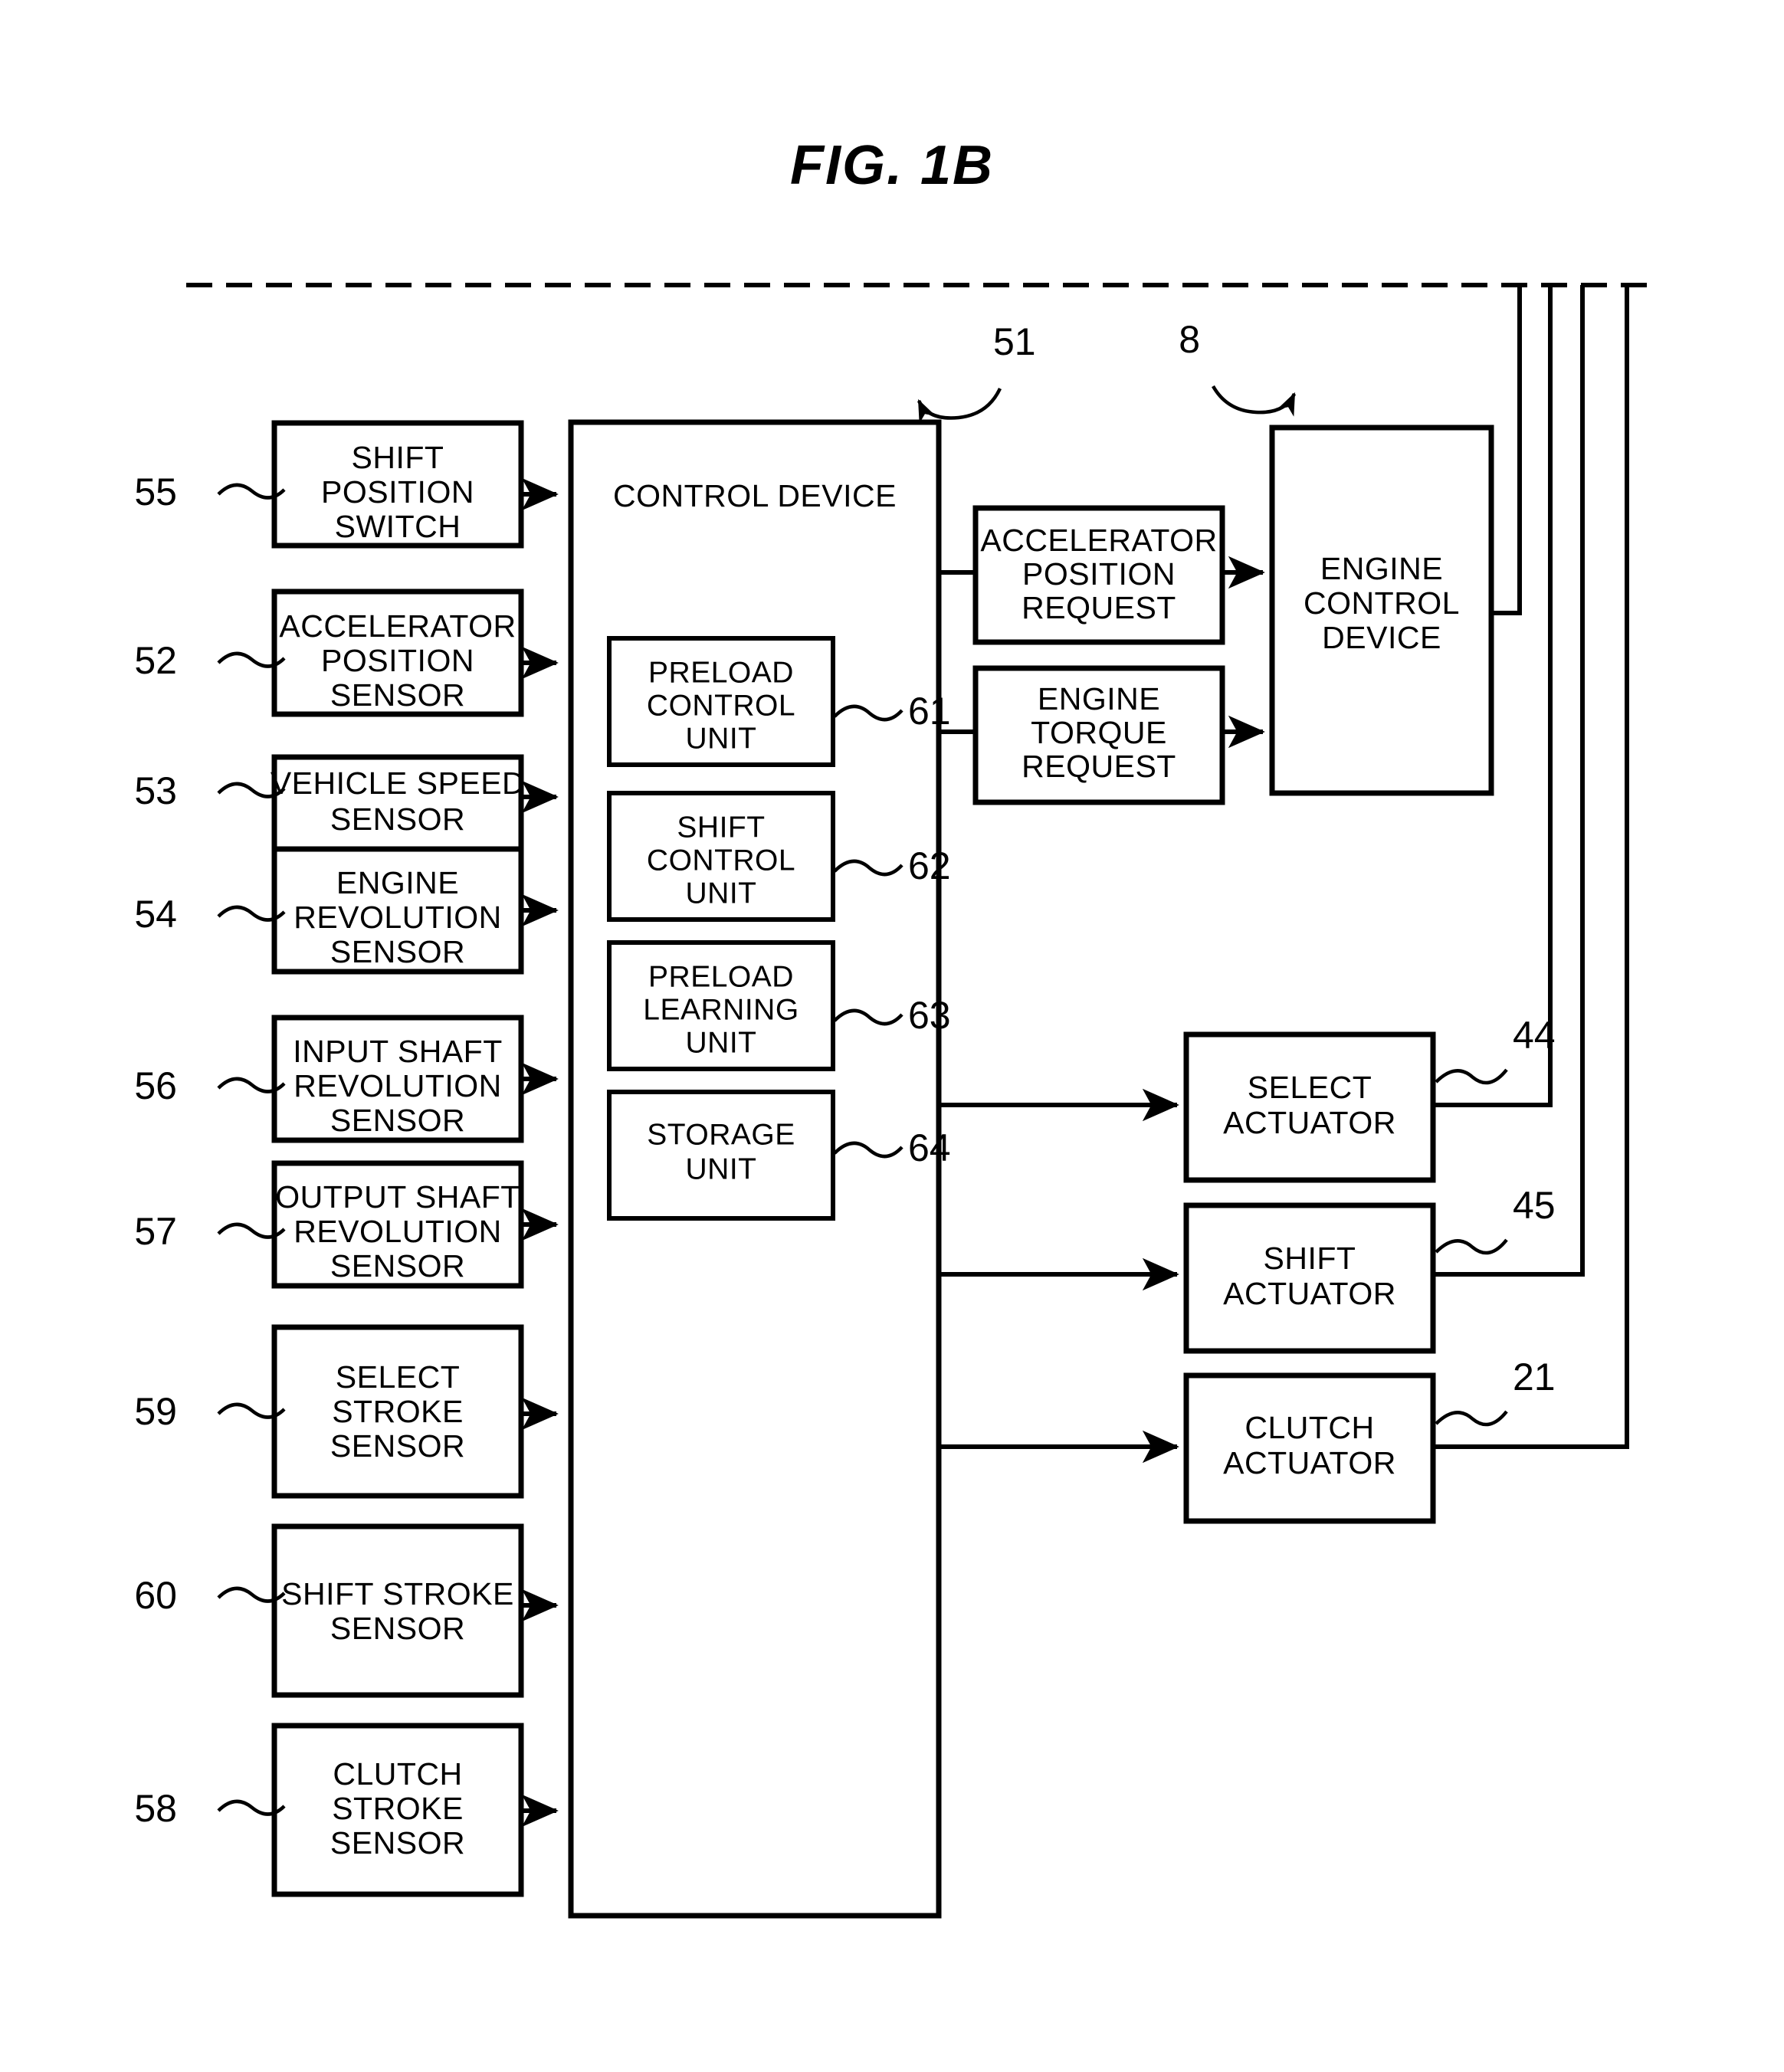 This screenshot has width=1784, height=2072. Describe the element at coordinates (721, 1010) in the screenshot. I see `inner-unit-label-line: LEARNING` at that location.